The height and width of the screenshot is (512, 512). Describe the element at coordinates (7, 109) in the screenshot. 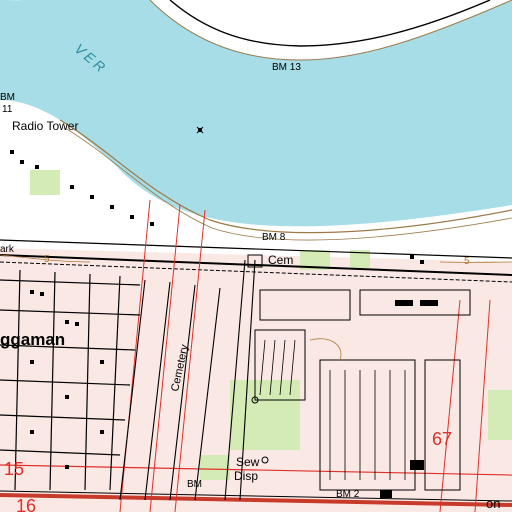

I see `eleven-label: 11` at that location.